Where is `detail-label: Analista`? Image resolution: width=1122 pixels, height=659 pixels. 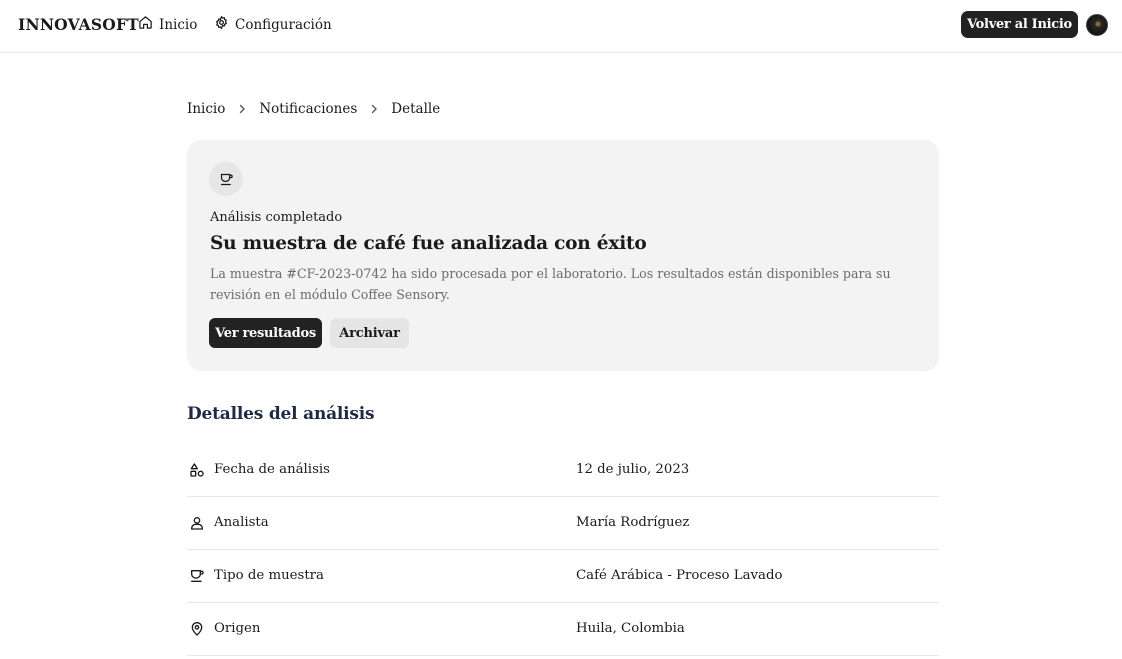
detail-label: Analista is located at coordinates (241, 522).